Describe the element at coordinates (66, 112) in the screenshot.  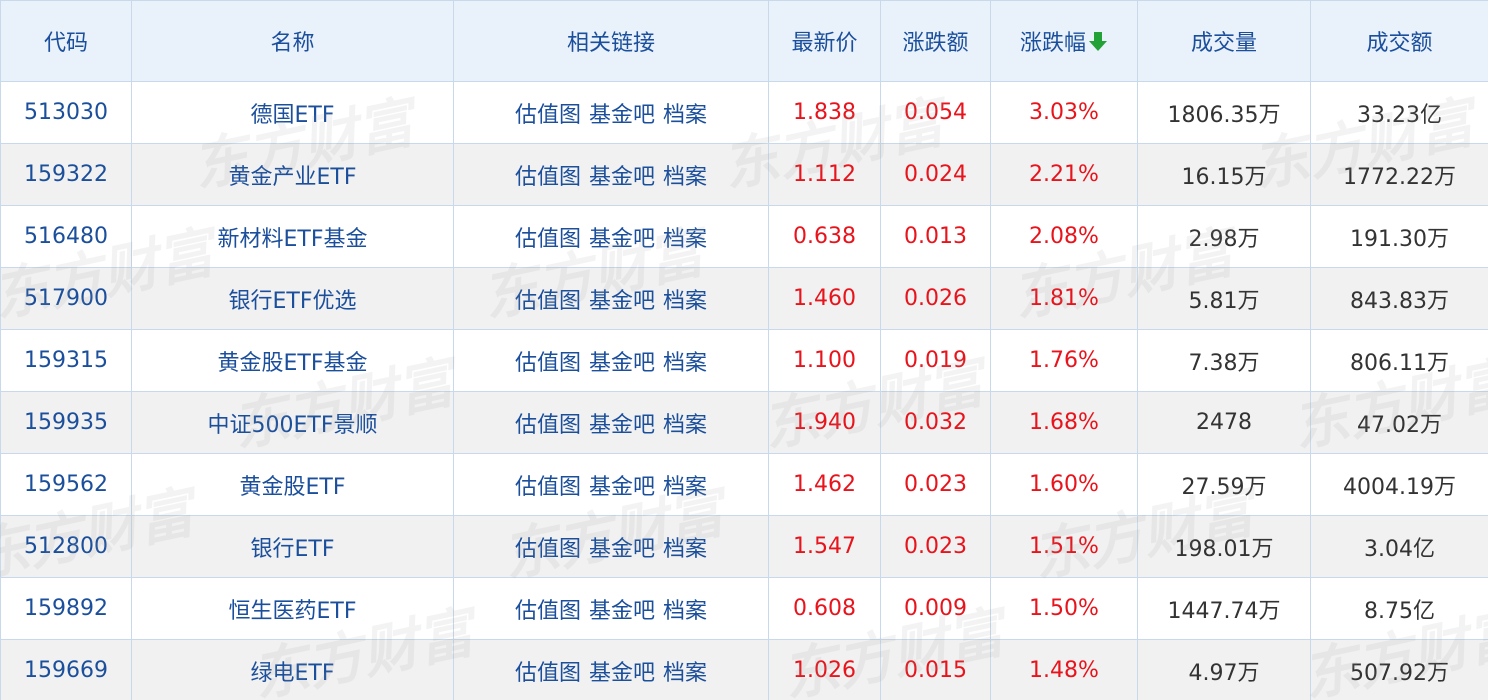
I see `fund-code: 513030` at that location.